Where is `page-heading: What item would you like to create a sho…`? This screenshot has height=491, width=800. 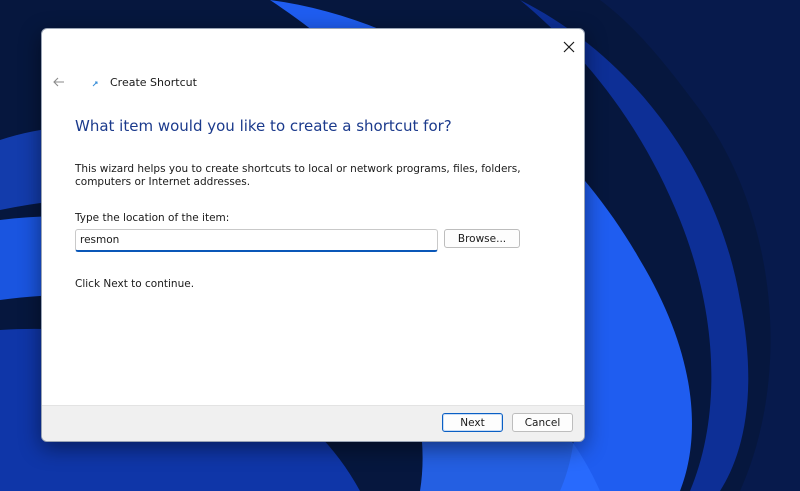
page-heading: What item would you like to create a sho… is located at coordinates (263, 126).